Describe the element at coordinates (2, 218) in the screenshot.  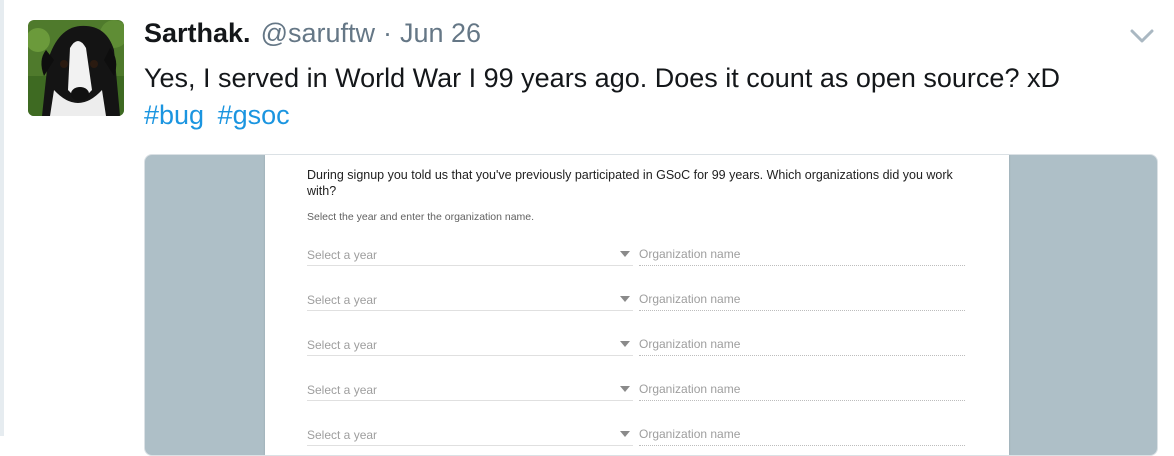
I see `timeline-border` at that location.